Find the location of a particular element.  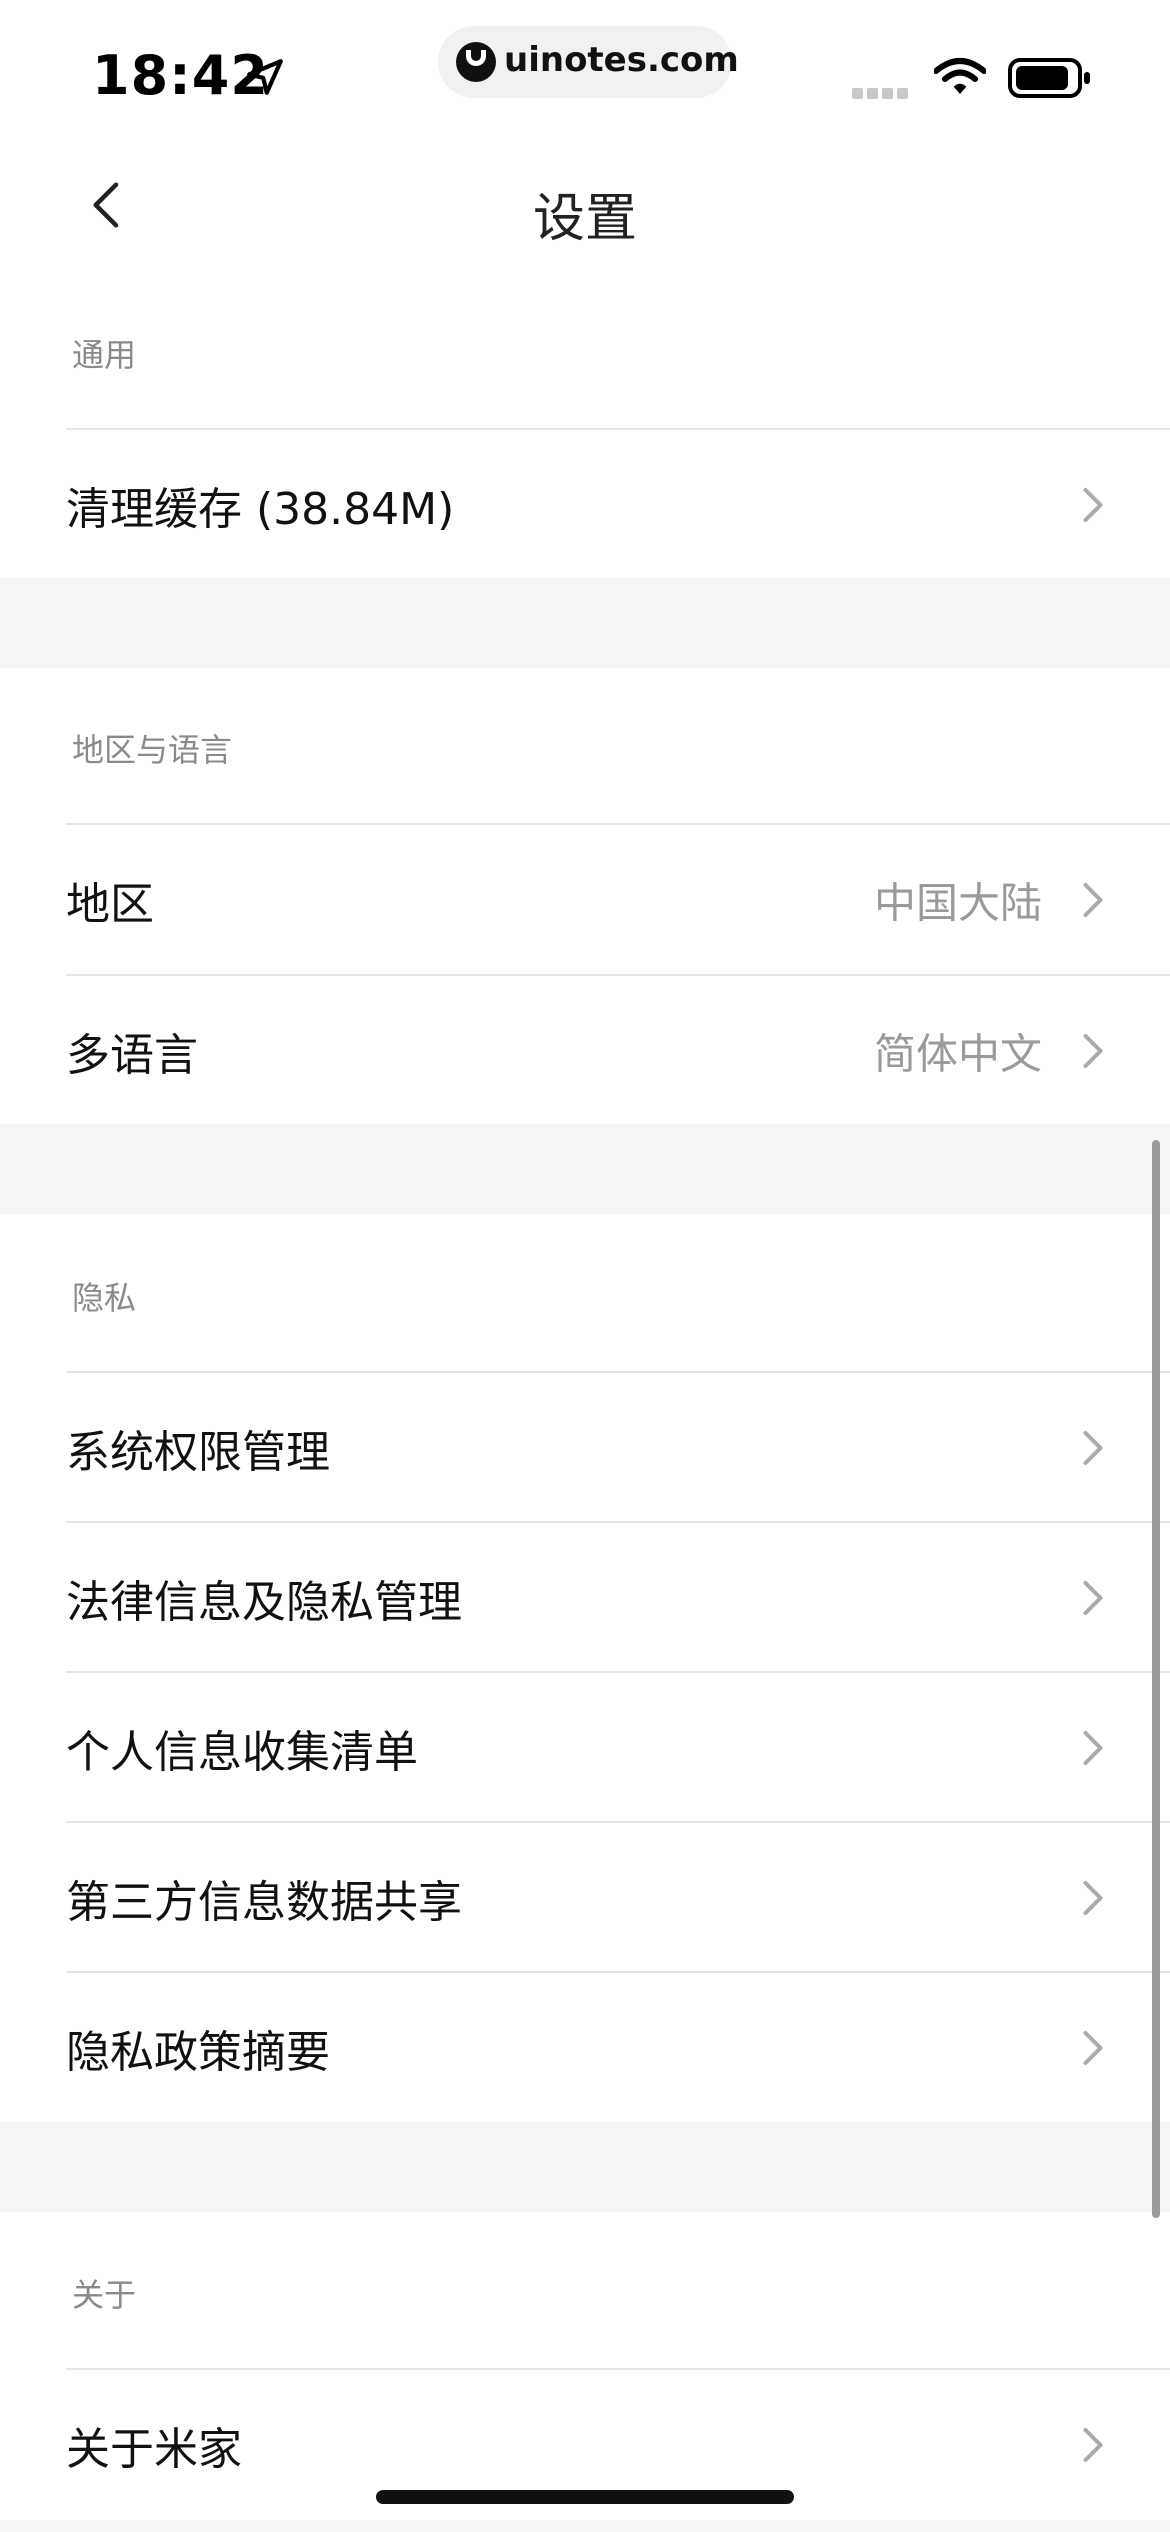

legal-privacy-row: 法律信息及隐私管理 is located at coordinates (585, 1598).